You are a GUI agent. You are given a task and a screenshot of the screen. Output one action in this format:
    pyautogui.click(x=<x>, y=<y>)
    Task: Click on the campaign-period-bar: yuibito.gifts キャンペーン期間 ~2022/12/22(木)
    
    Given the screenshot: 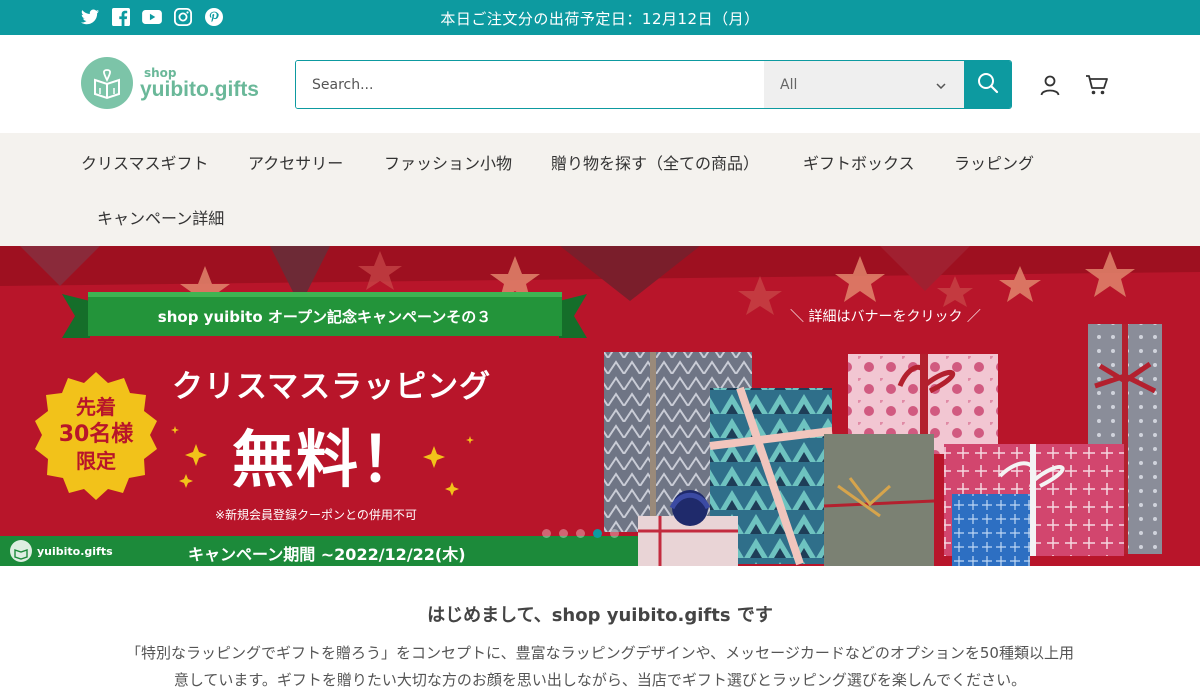 What is the action you would take?
    pyautogui.click(x=319, y=551)
    